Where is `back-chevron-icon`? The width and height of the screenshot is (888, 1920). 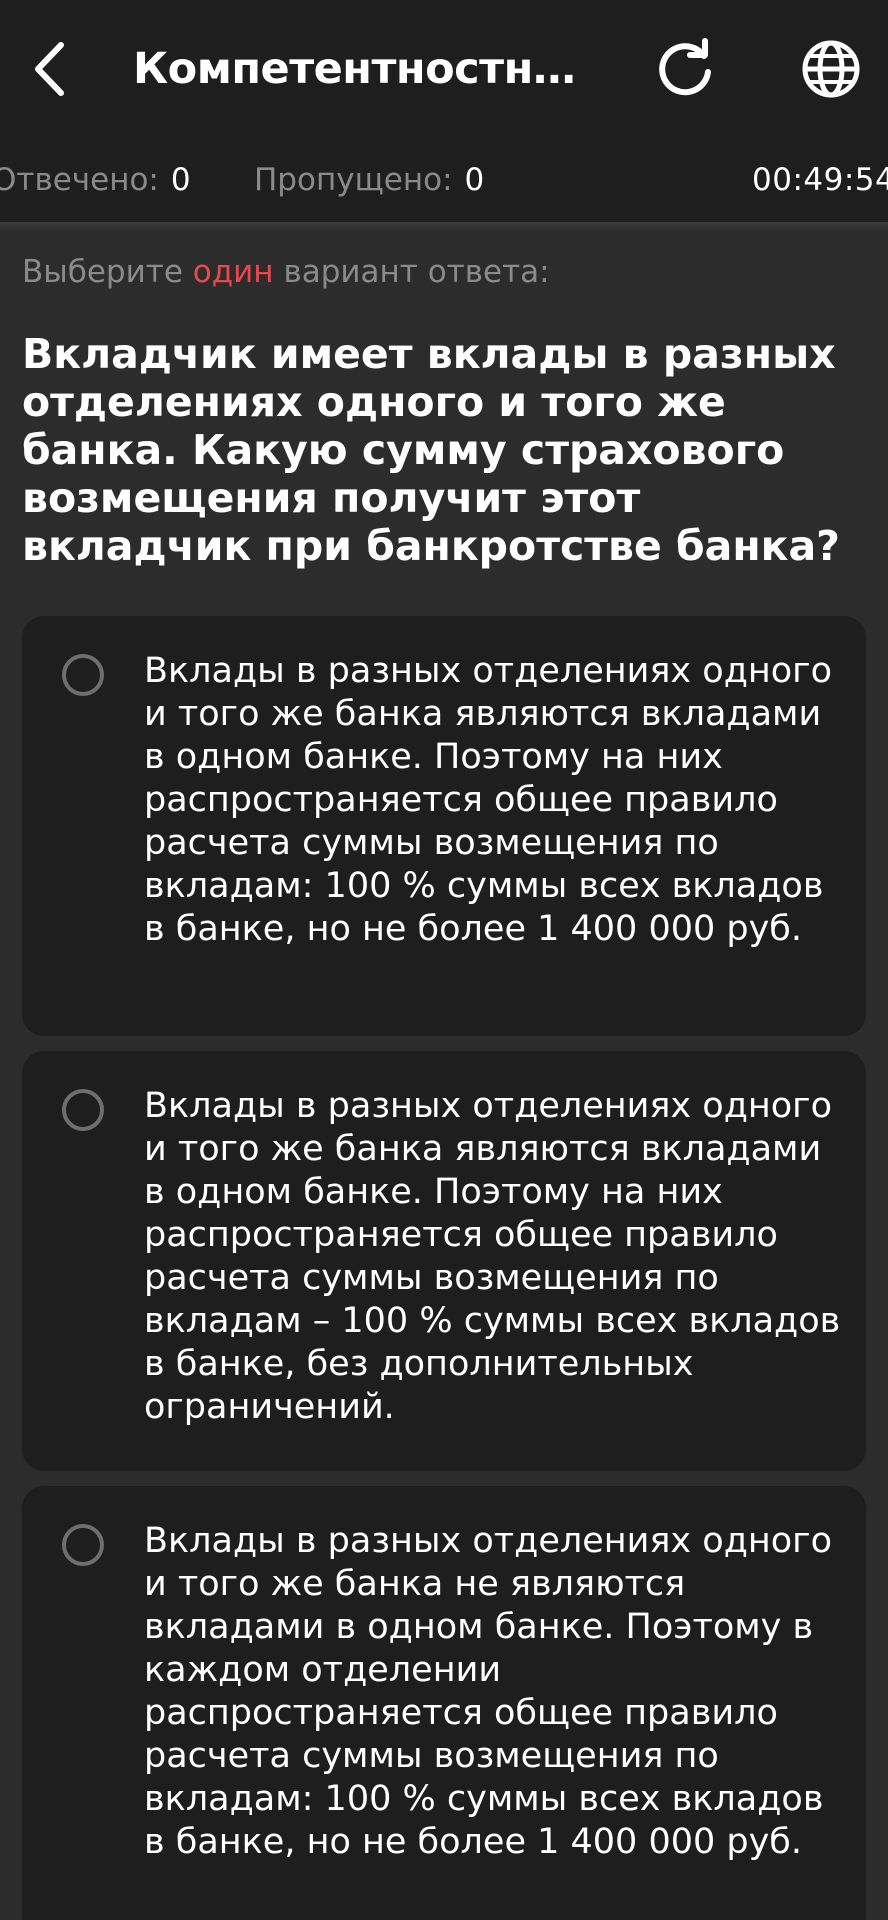
back-chevron-icon is located at coordinates (49, 69).